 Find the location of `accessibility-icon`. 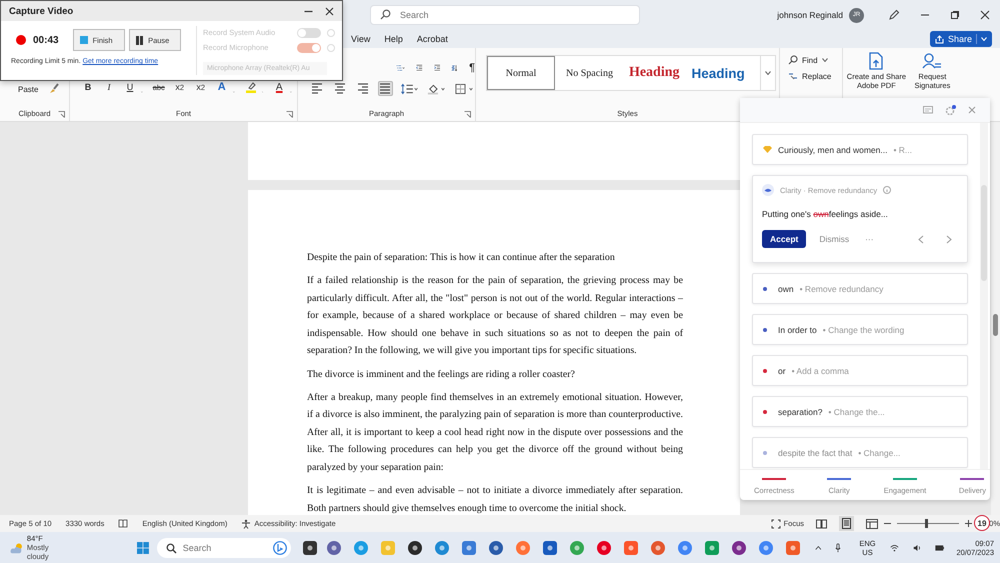

accessibility-icon is located at coordinates (246, 523).